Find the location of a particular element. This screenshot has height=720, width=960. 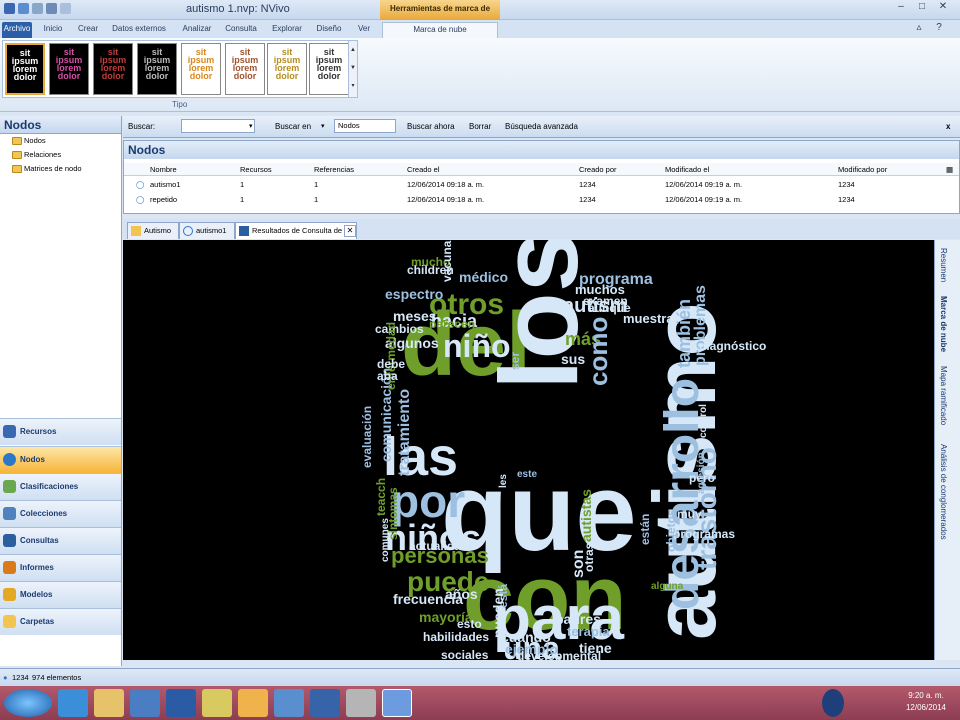

clear-button: Borrar is located at coordinates (480, 127).